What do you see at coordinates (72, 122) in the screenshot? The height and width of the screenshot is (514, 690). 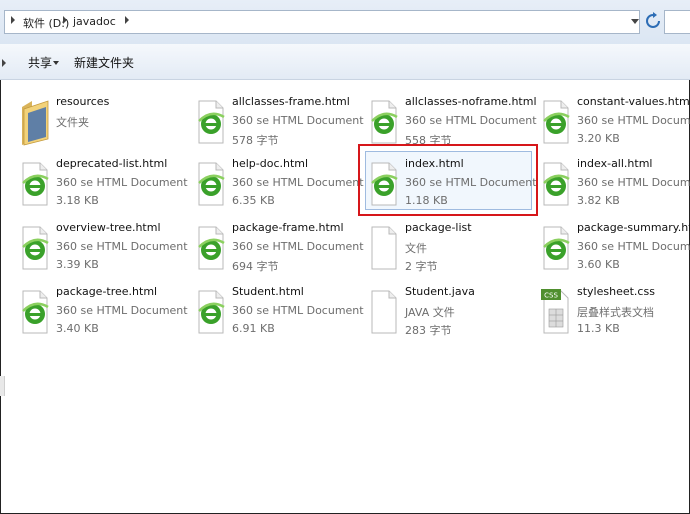 I see `file-type: 文件夹` at bounding box center [72, 122].